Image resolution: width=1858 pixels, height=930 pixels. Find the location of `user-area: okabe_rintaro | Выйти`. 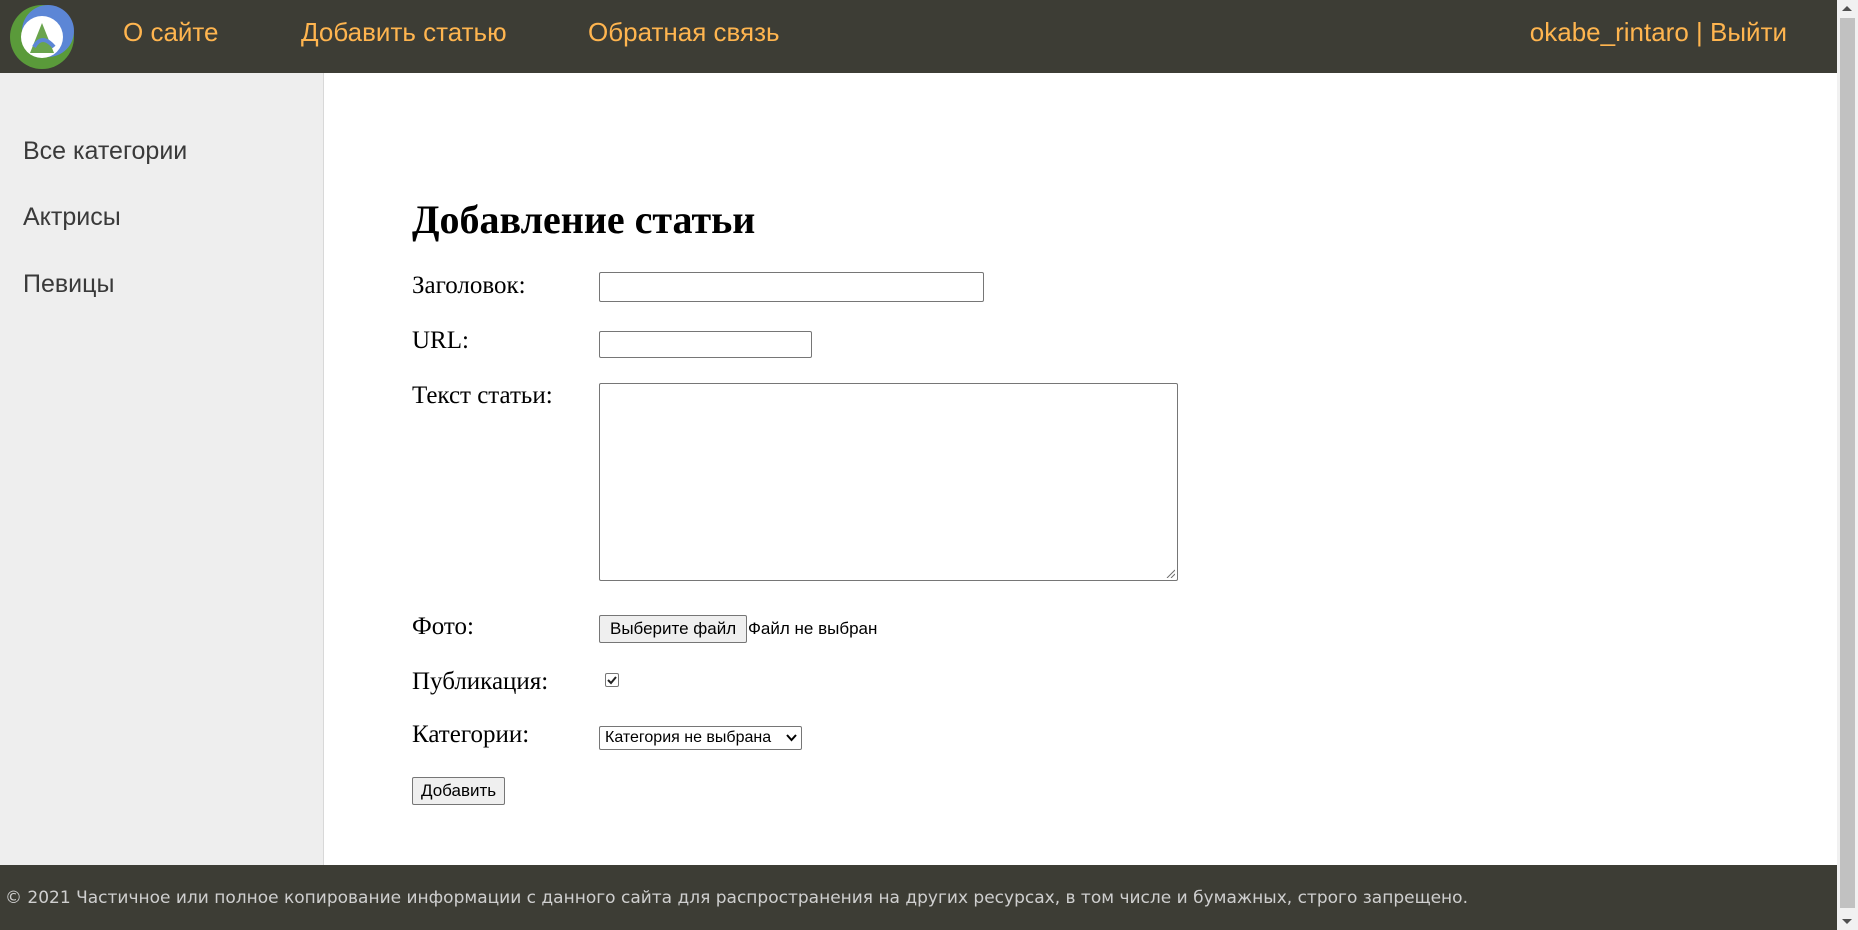

user-area: okabe_rintaro | Выйти is located at coordinates (1658, 32).